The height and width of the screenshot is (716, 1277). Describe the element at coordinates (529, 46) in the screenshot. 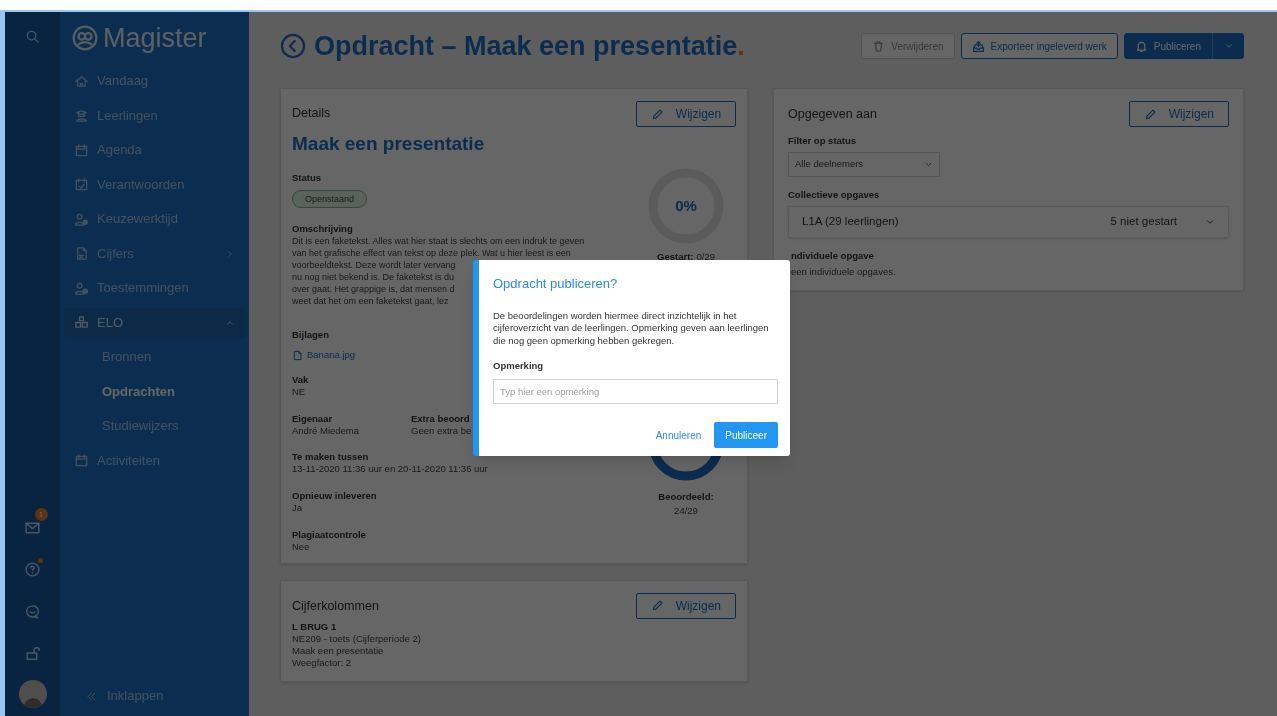

I see `page-title: Opdracht – Maak een presentatie.` at that location.